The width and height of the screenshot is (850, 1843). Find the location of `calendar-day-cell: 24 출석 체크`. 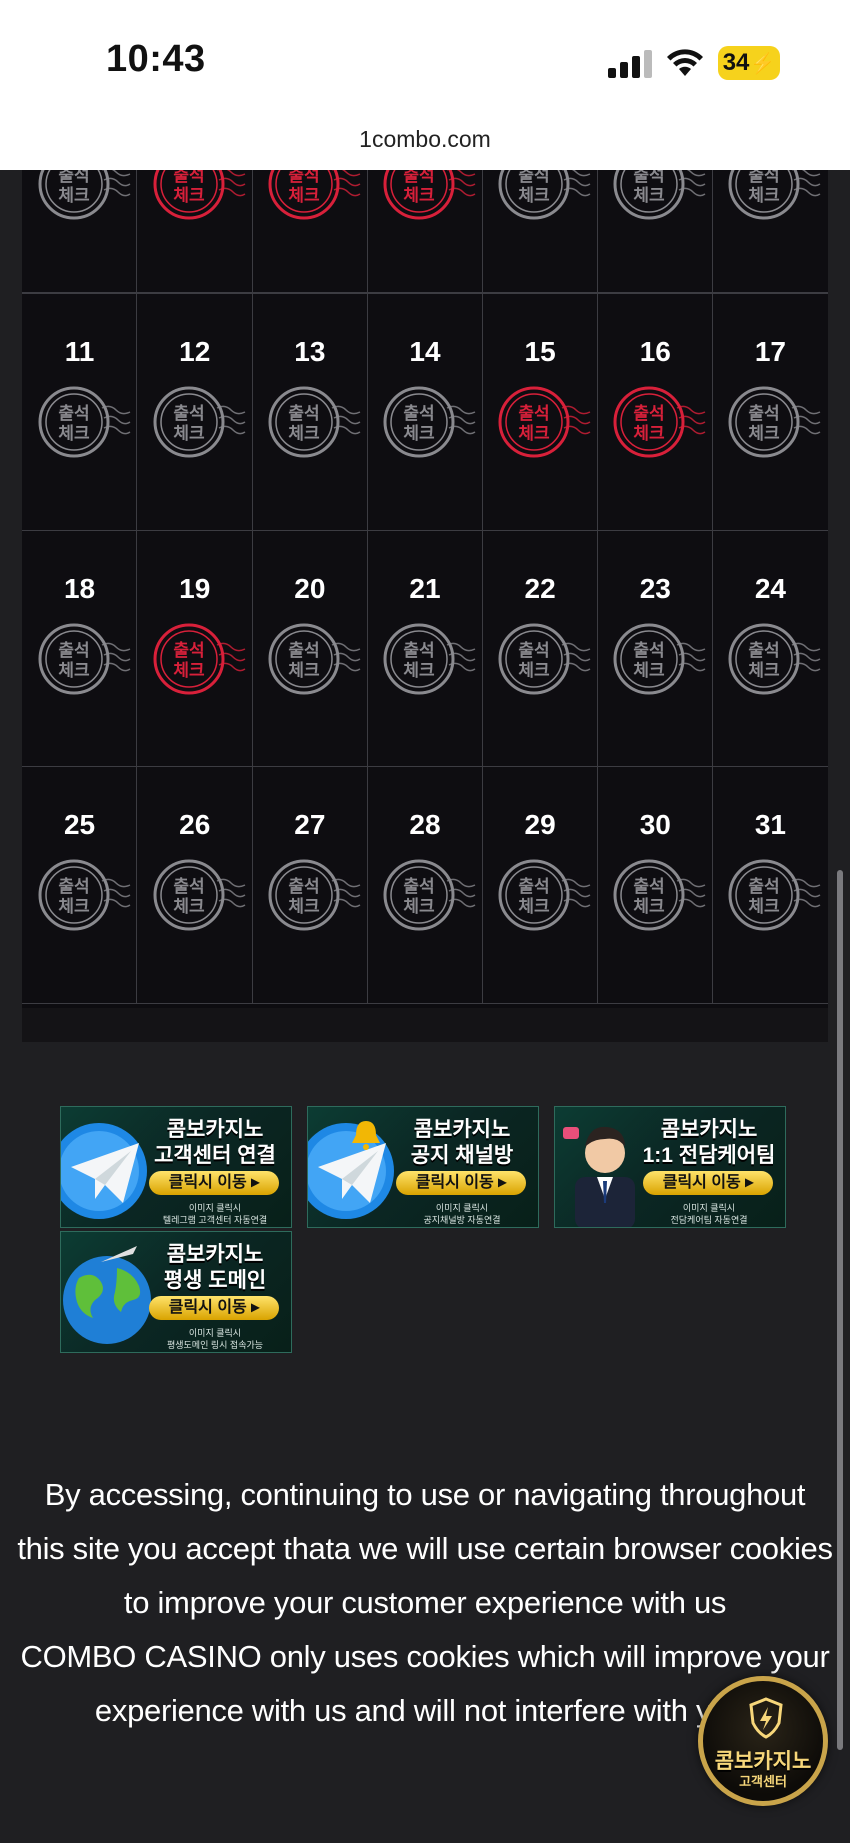

calendar-day-cell: 24 출석 체크 is located at coordinates (770, 648).